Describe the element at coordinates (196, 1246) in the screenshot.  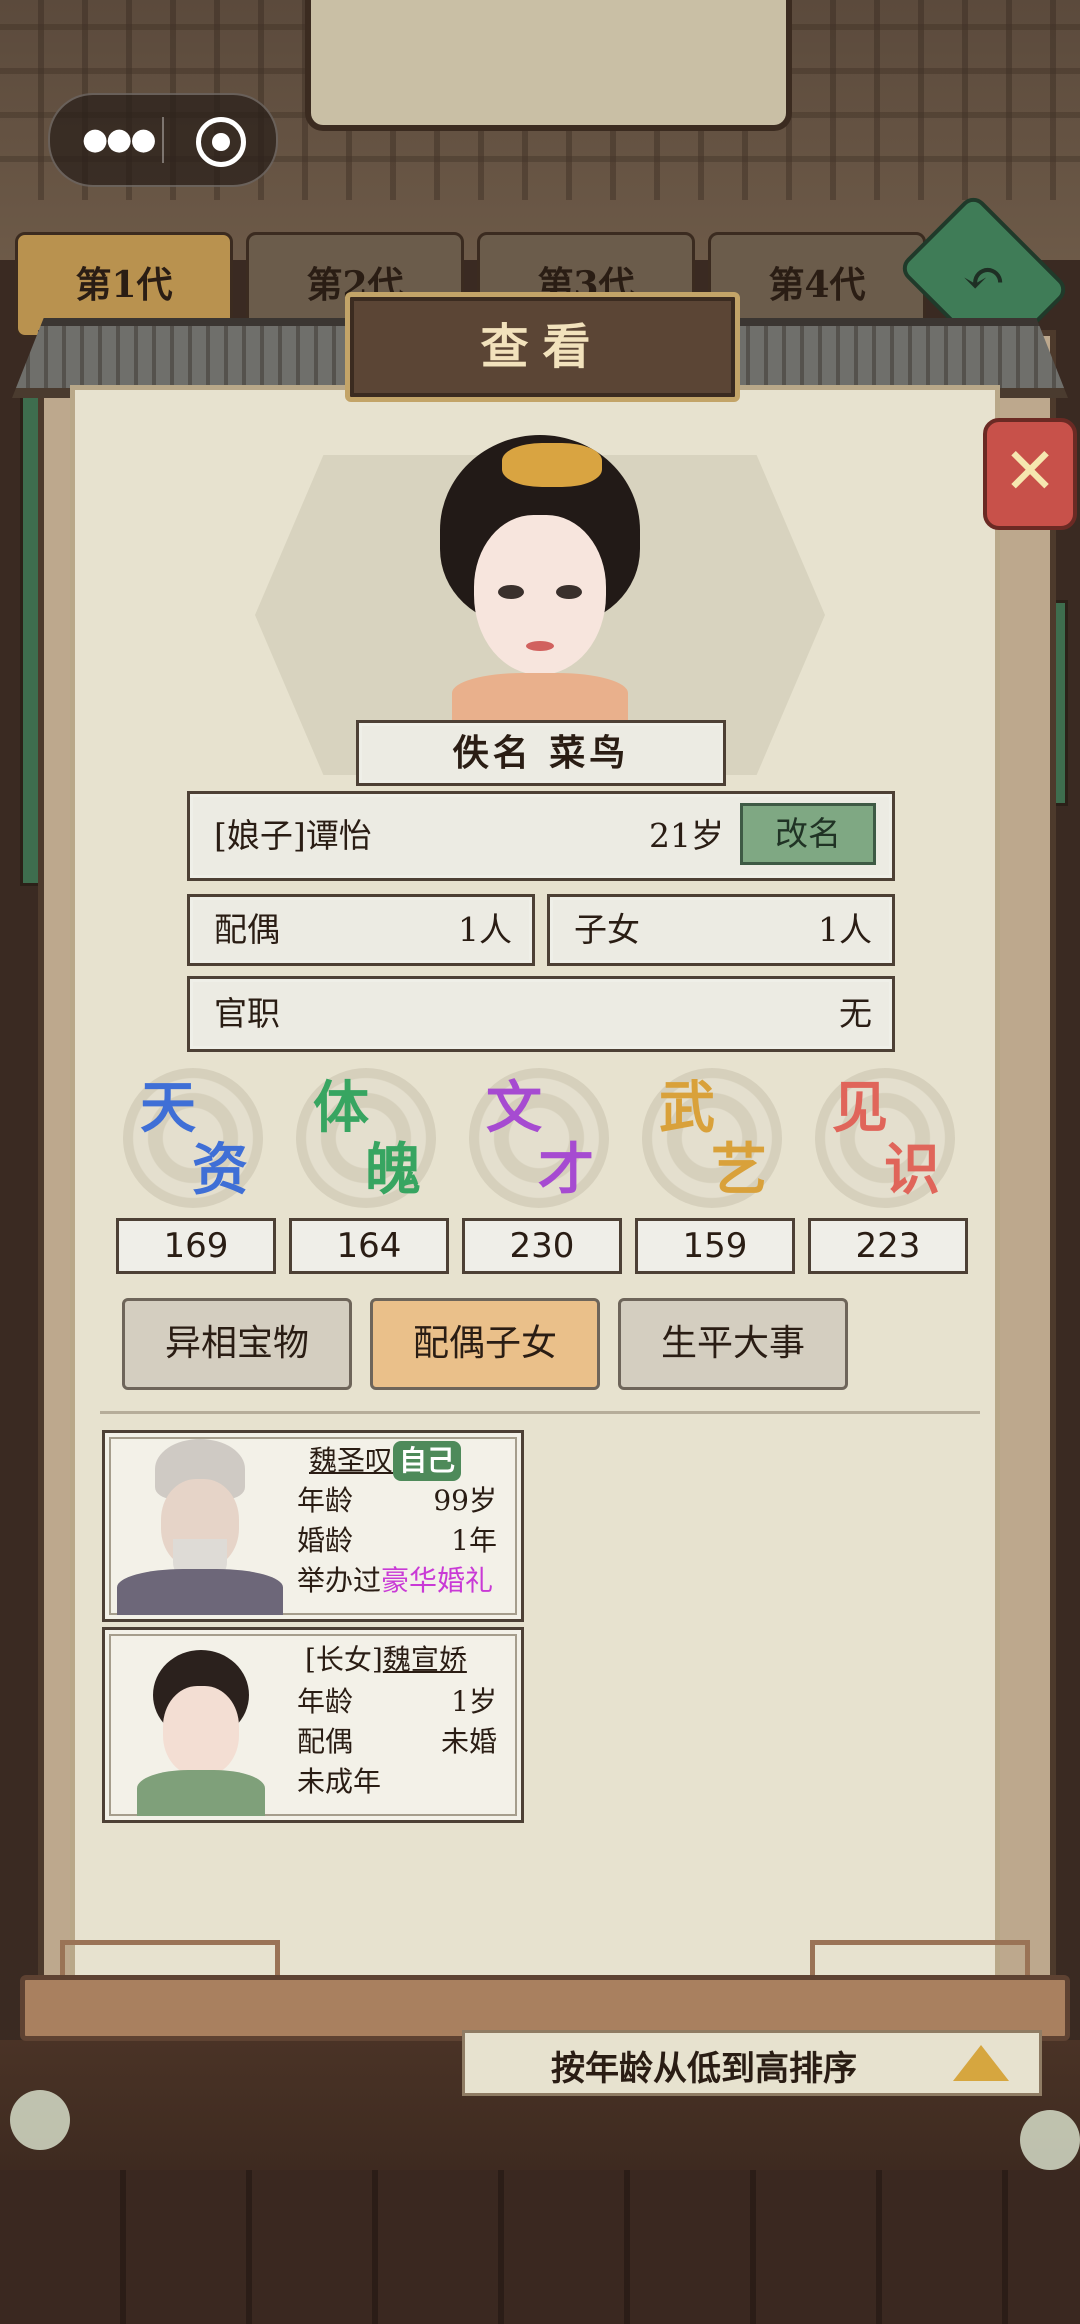
I see `attribute-talent-value: 169` at that location.